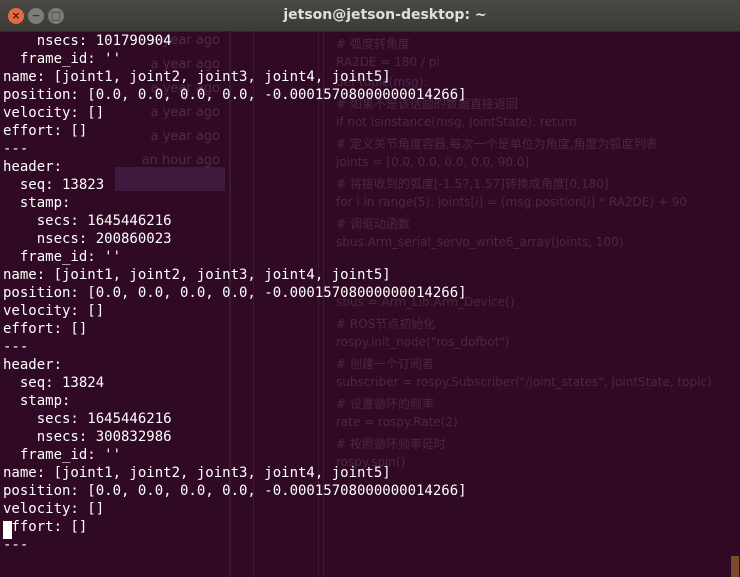 This screenshot has width=740, height=577. I want to click on window-title: jetson@jetson-desktop: ~, so click(385, 15).